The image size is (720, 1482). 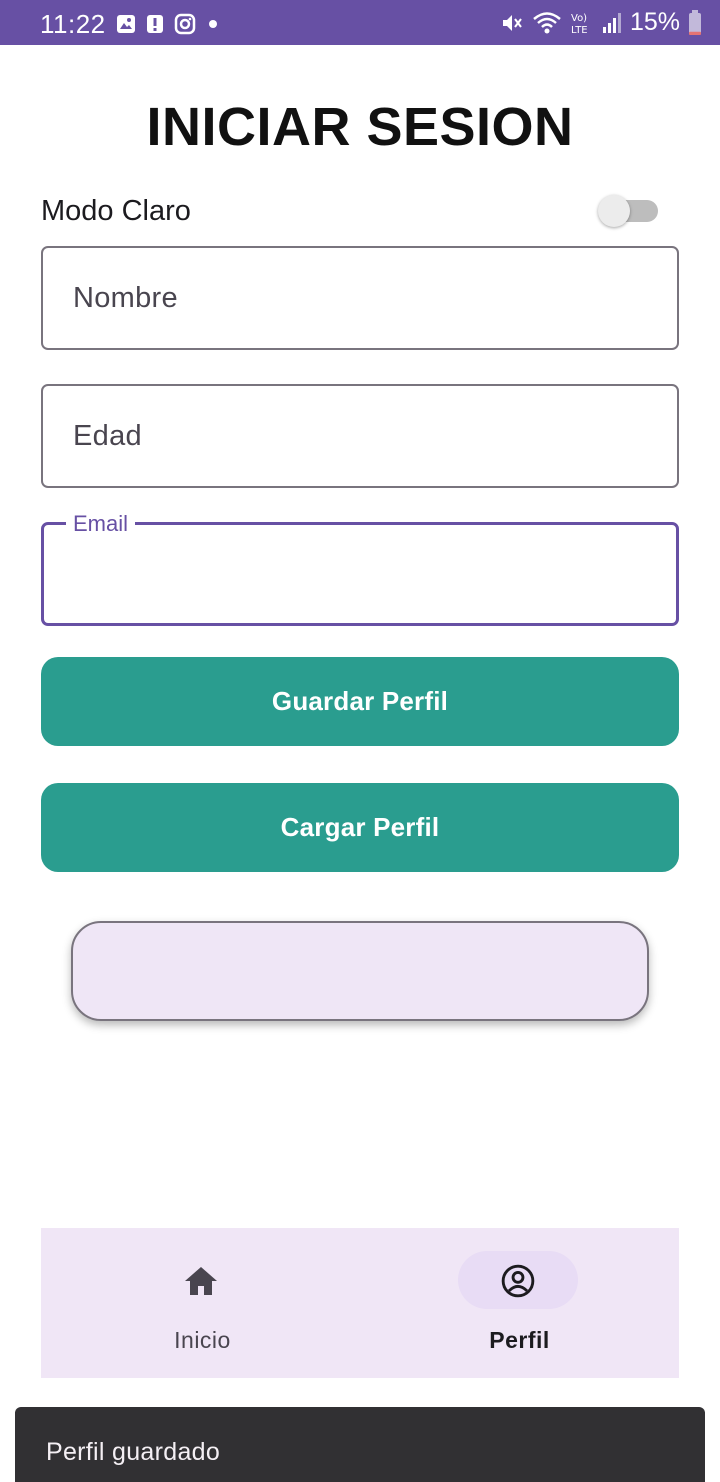 What do you see at coordinates (518, 1281) in the screenshot?
I see `account-circle-icon` at bounding box center [518, 1281].